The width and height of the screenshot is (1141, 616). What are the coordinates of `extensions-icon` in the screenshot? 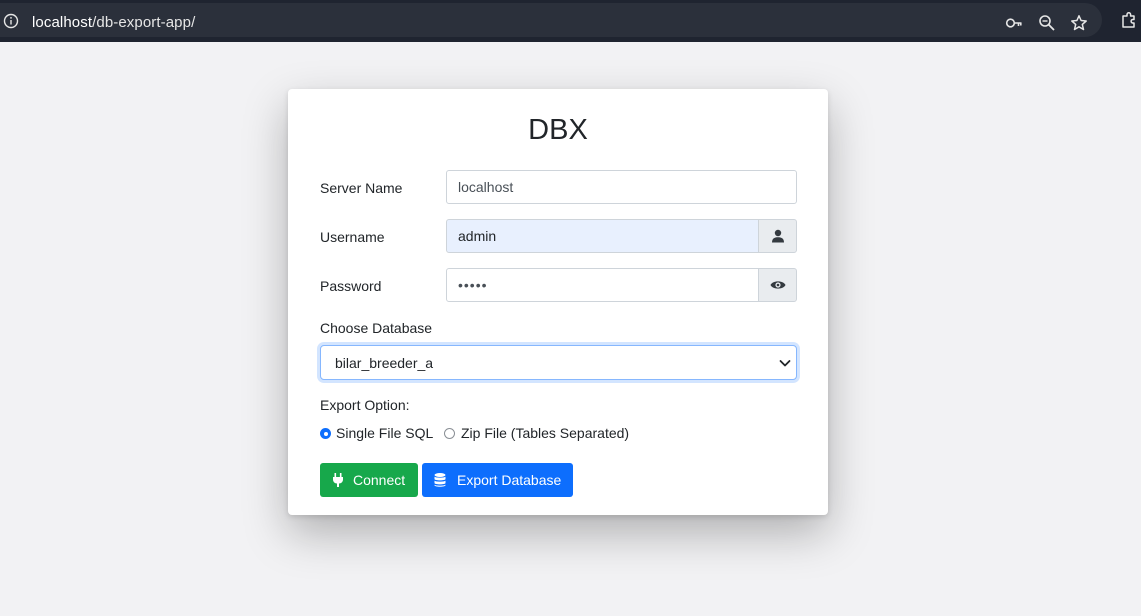 It's located at (1129, 20).